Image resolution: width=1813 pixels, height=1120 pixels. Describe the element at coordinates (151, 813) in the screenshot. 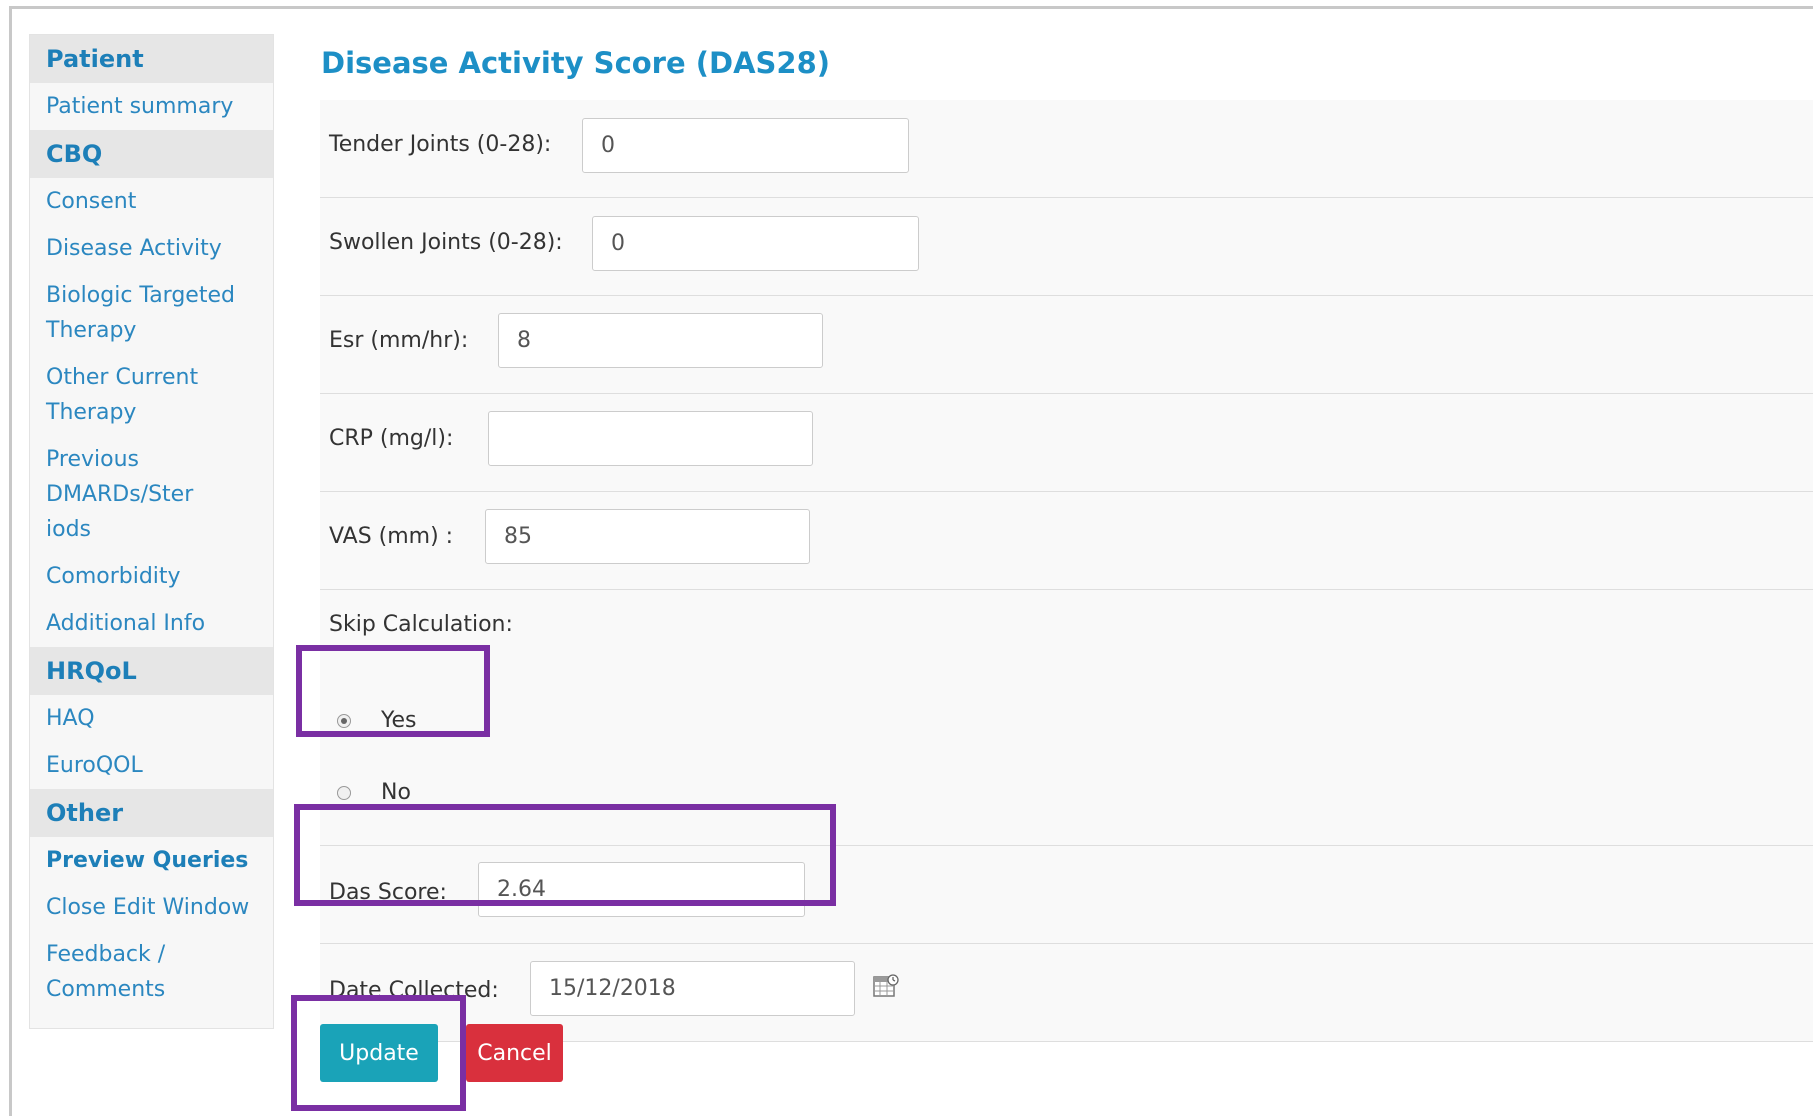

I see `sidebar-heading-other: Other` at that location.